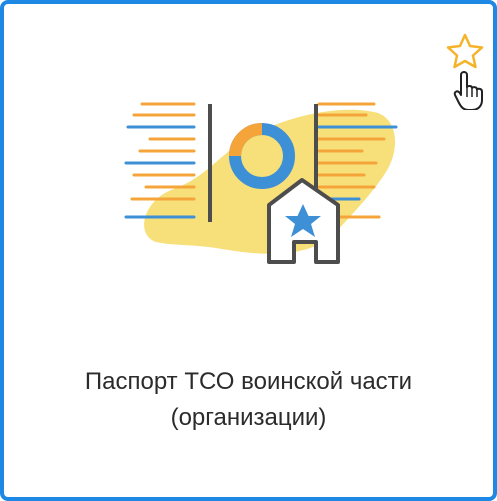 The image size is (497, 501). I want to click on hand-pointer-icon, so click(468, 90).